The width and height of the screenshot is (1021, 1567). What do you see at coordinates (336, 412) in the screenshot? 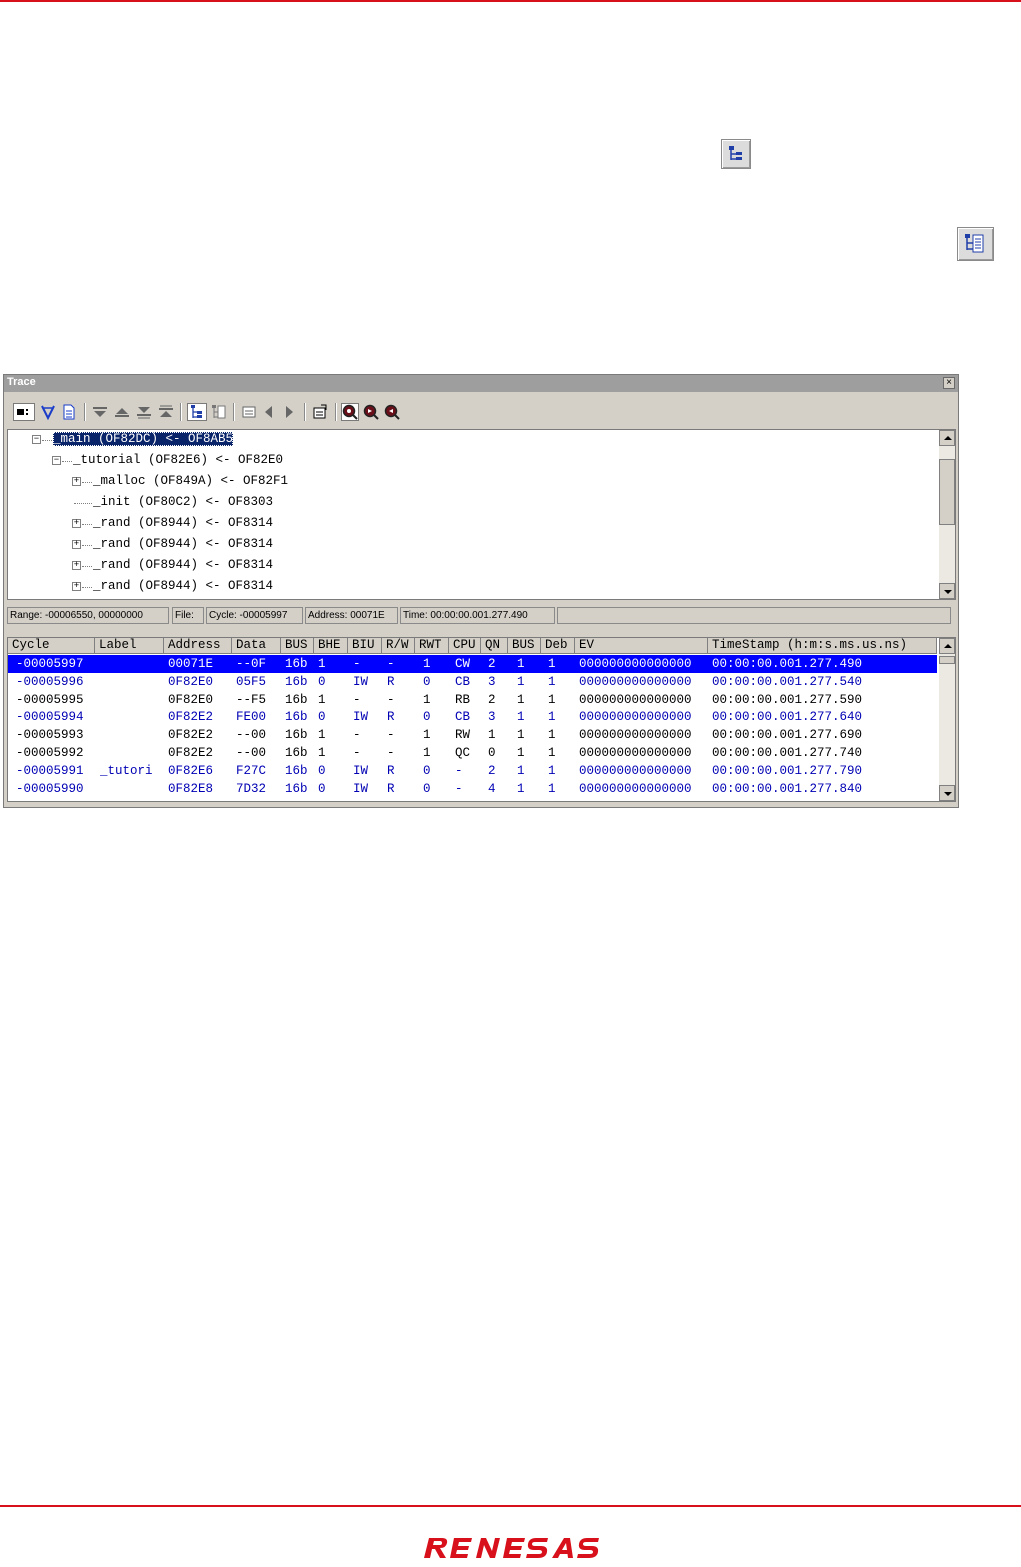
I see `toolbar-separator` at bounding box center [336, 412].